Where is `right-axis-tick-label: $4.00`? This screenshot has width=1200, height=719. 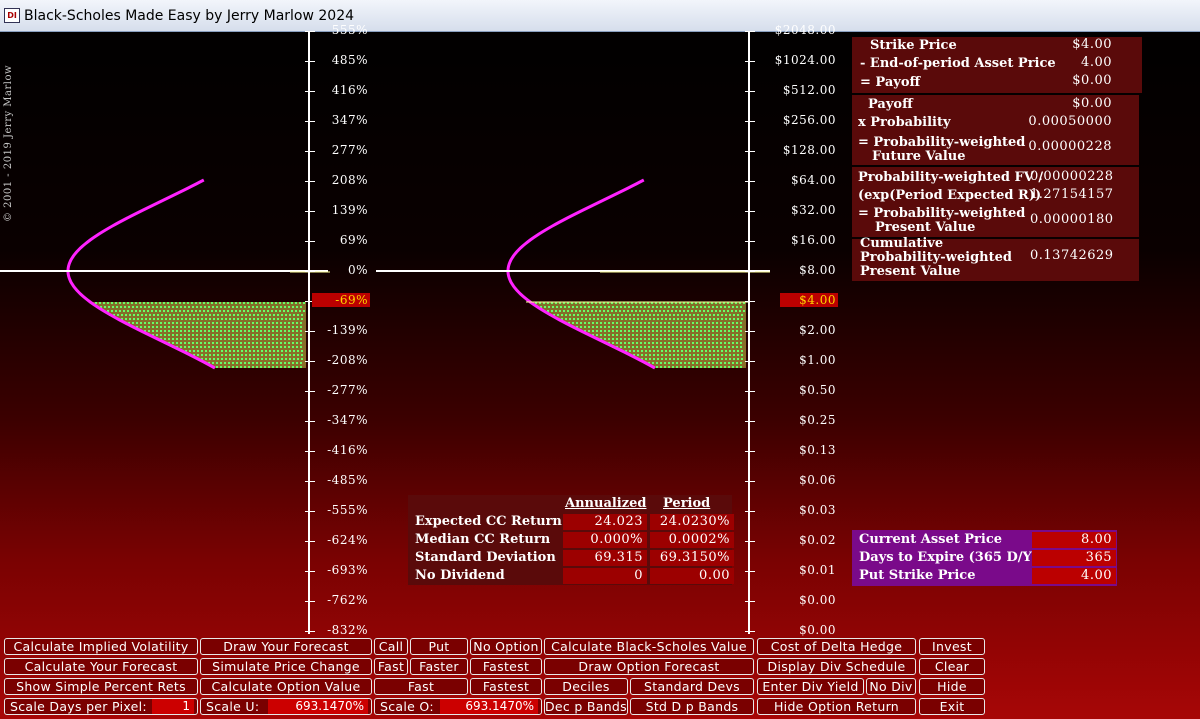 right-axis-tick-label: $4.00 is located at coordinates (809, 300).